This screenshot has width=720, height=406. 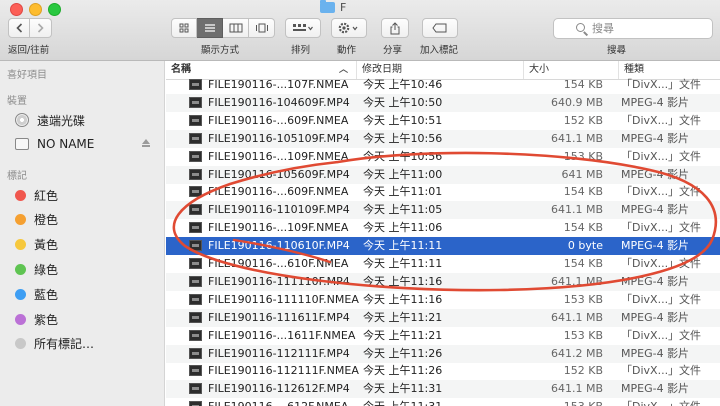 What do you see at coordinates (403, 228) in the screenshot?
I see `file-date: 今天 上午11:06` at bounding box center [403, 228].